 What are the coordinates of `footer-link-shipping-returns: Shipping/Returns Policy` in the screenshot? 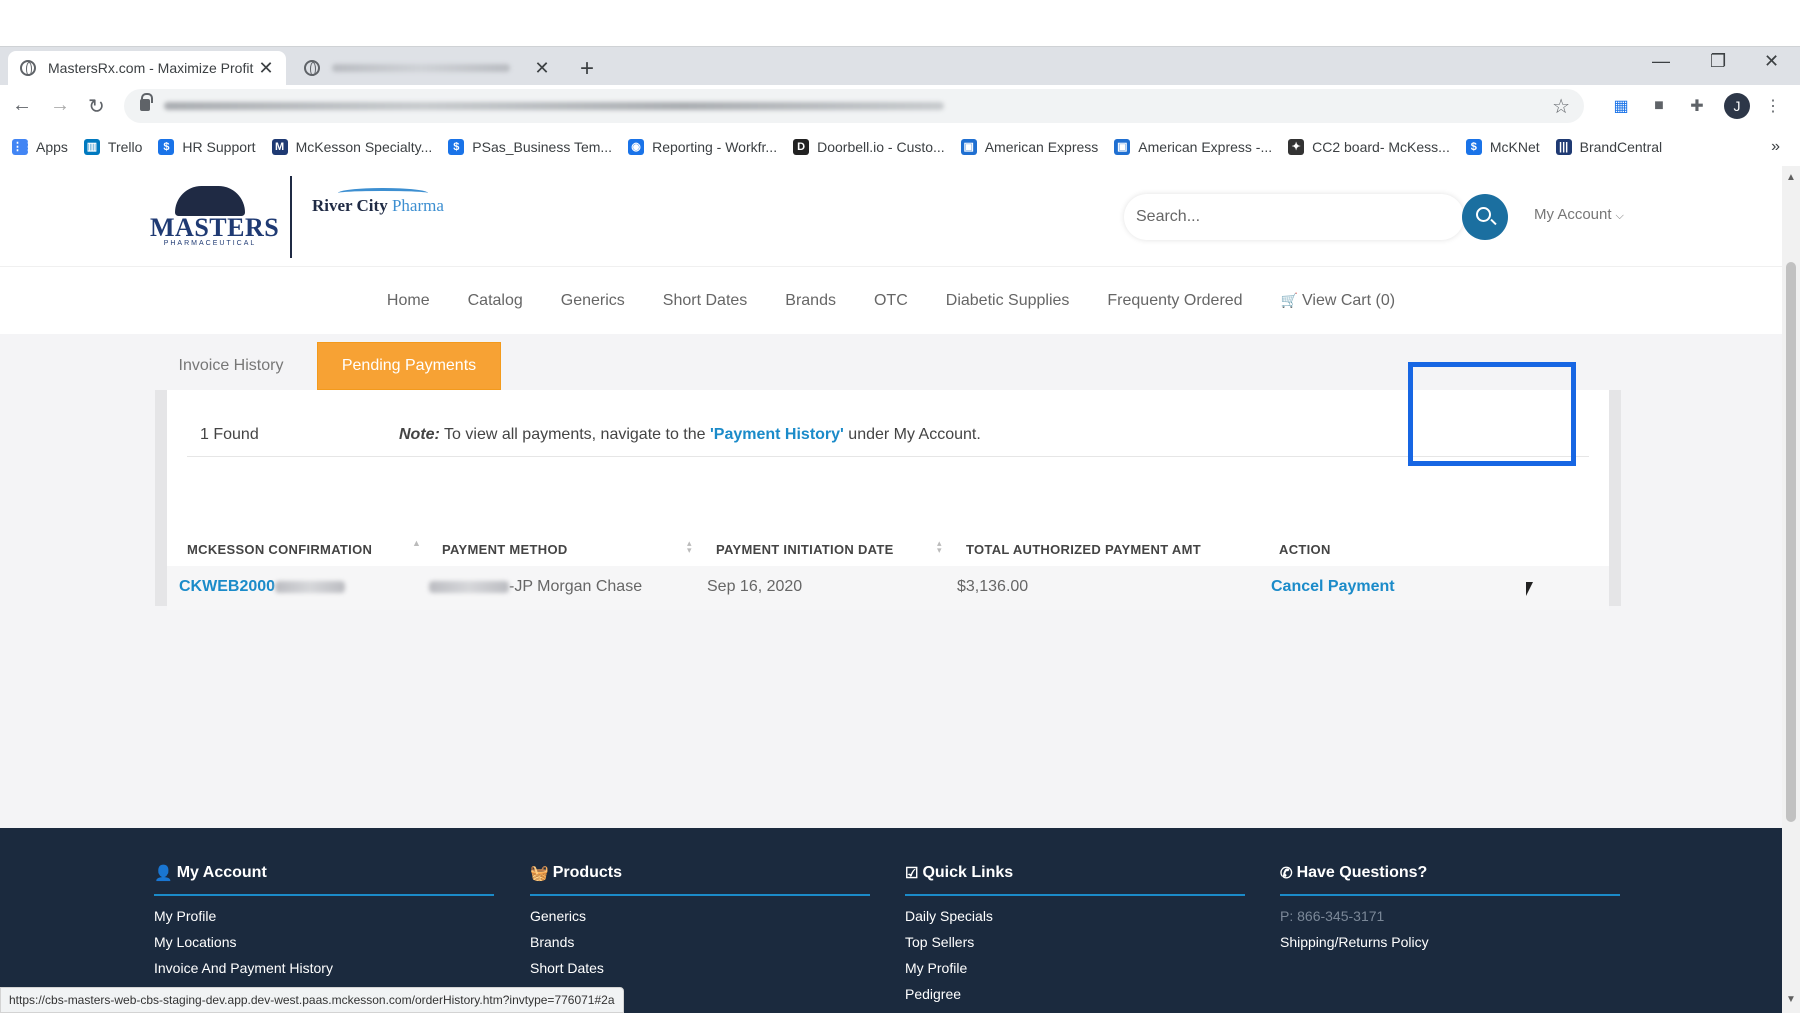 It's located at (1450, 942).